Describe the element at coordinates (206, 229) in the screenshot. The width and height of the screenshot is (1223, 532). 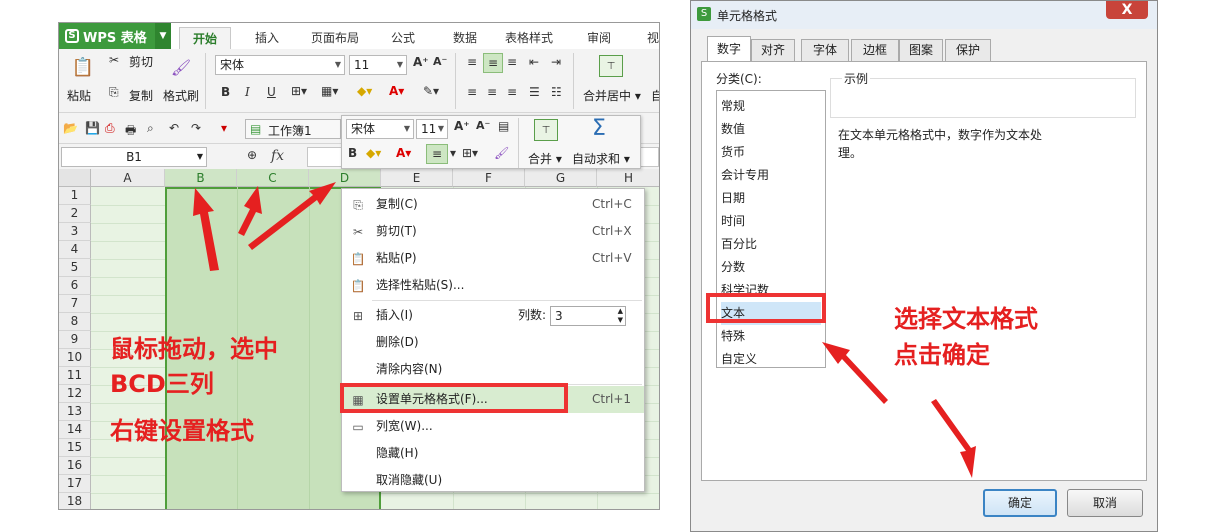
I see `arrow-to-col-b` at that location.